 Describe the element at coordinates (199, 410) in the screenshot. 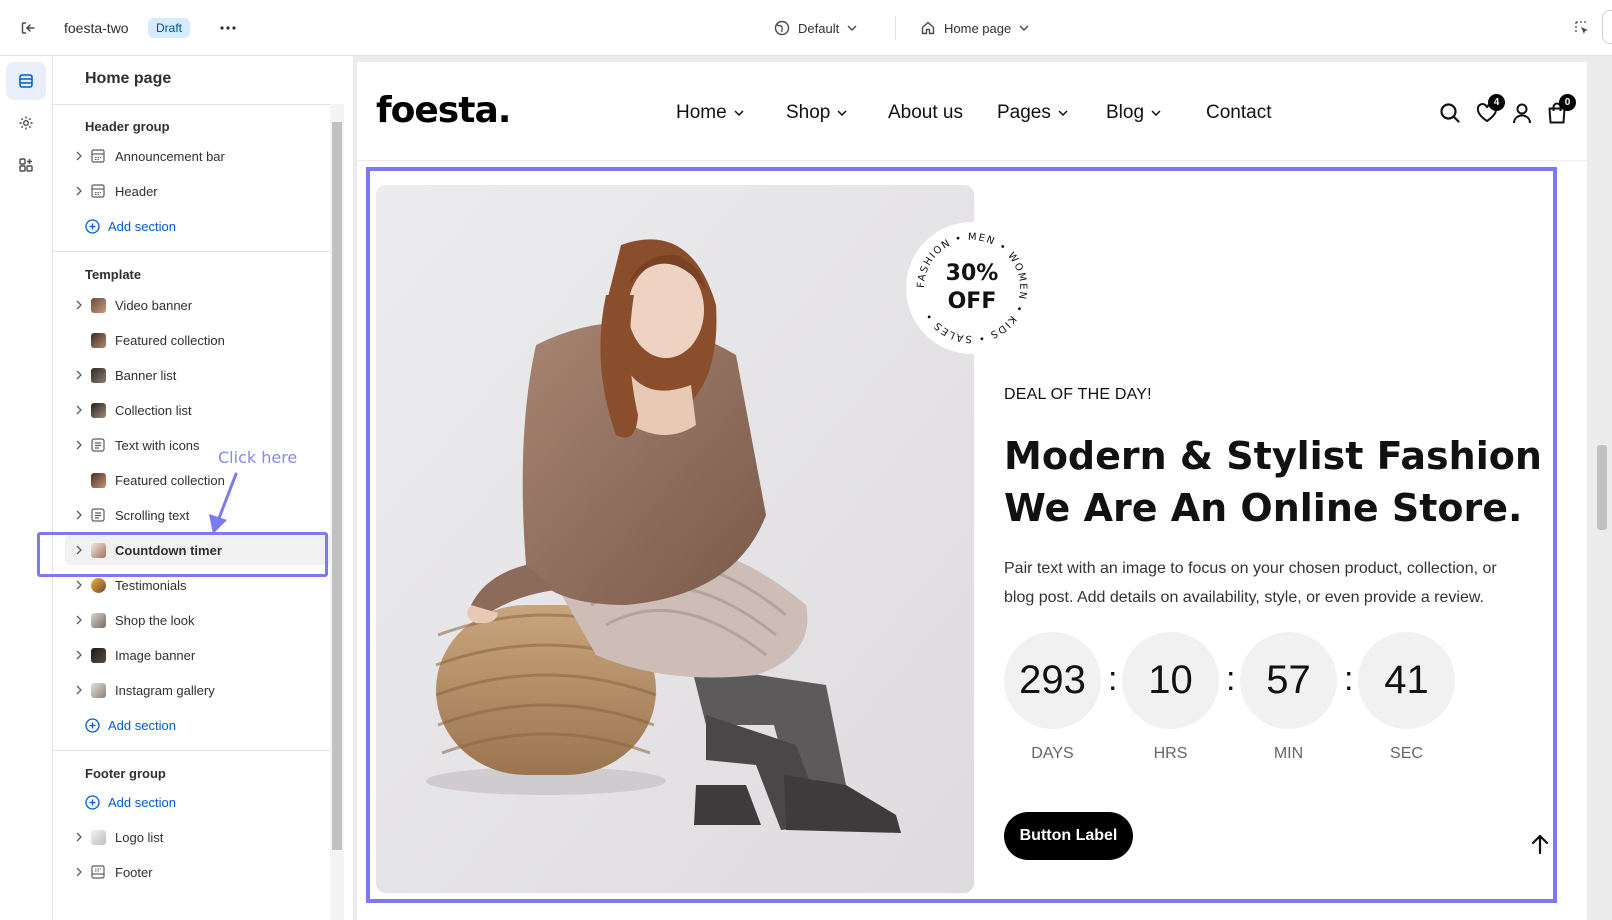

I see `section-item-collection-list: Collection list` at that location.